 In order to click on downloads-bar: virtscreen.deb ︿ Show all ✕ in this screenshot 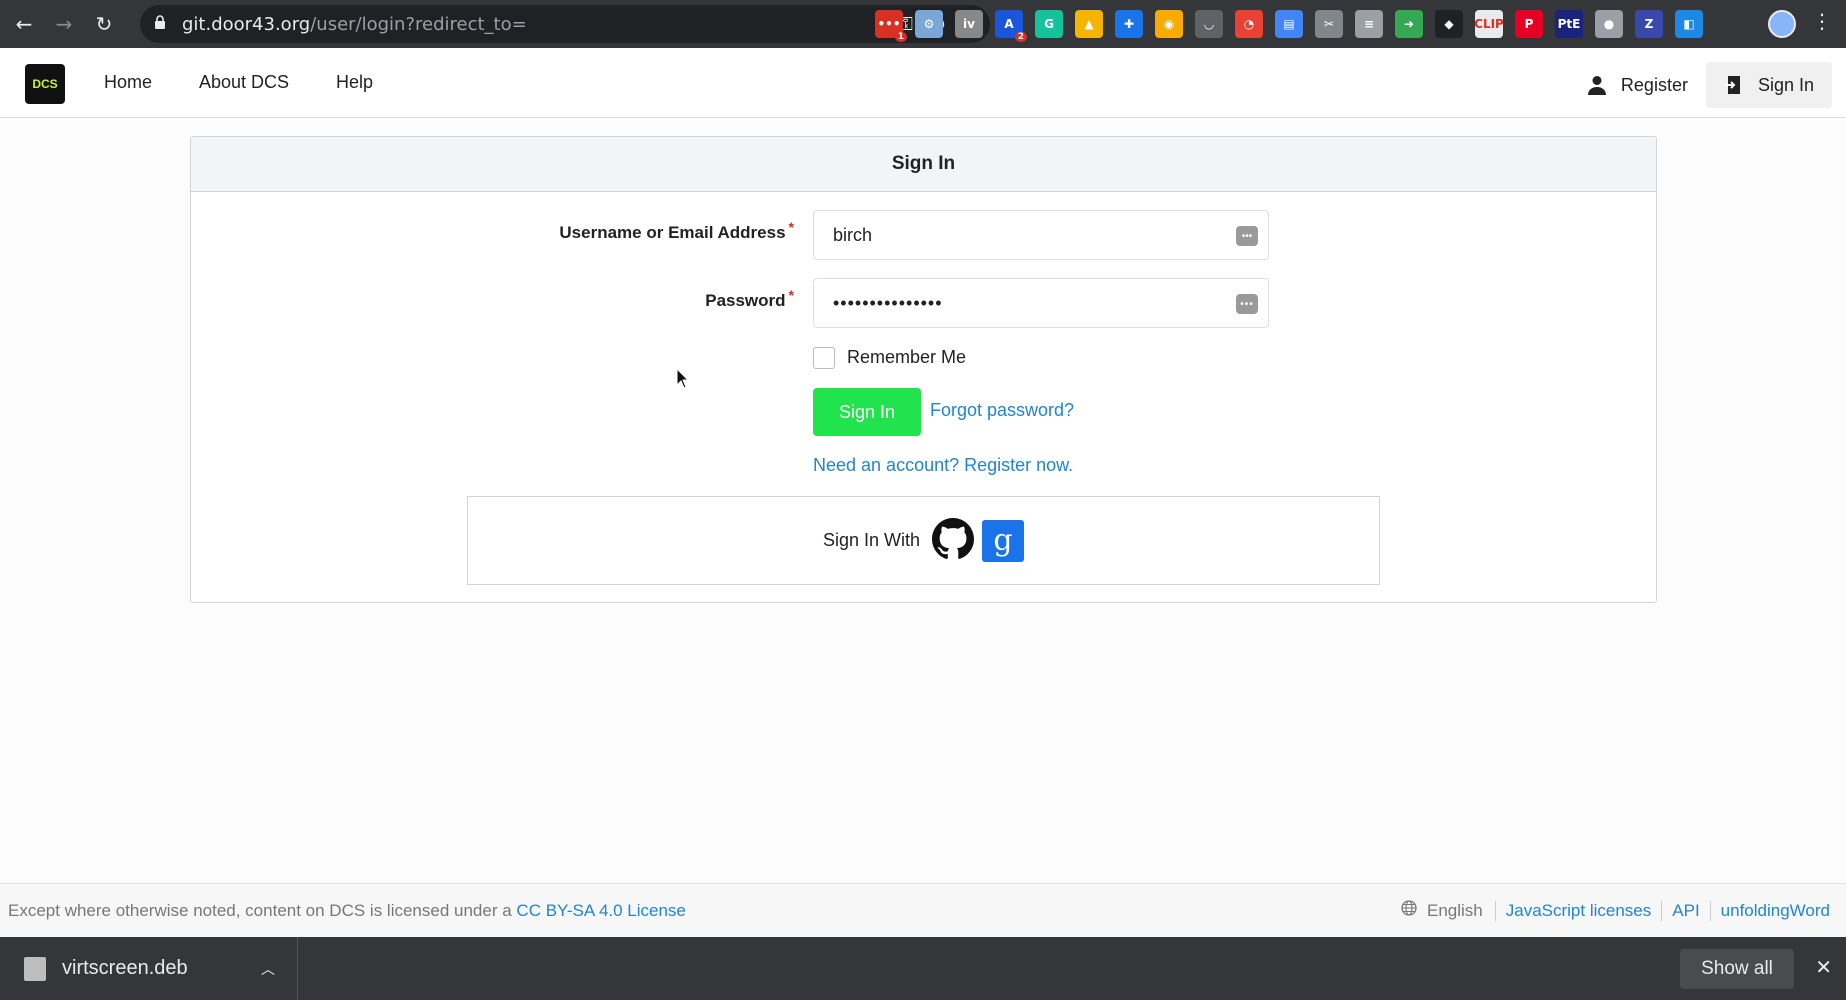, I will do `click(923, 968)`.